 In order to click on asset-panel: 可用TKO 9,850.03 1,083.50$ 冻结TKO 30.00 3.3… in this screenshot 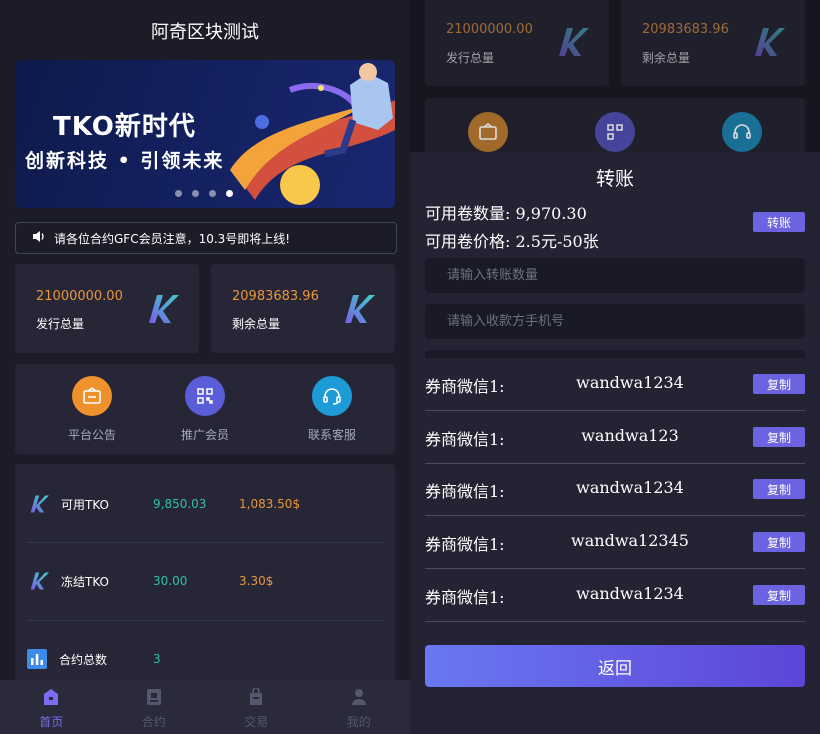, I will do `click(205, 579)`.